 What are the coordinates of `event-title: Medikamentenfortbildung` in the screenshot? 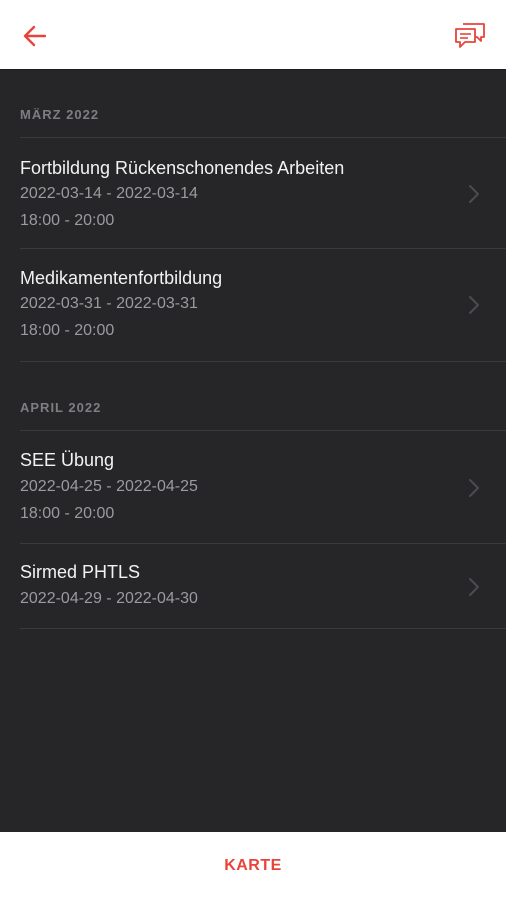 It's located at (121, 278).